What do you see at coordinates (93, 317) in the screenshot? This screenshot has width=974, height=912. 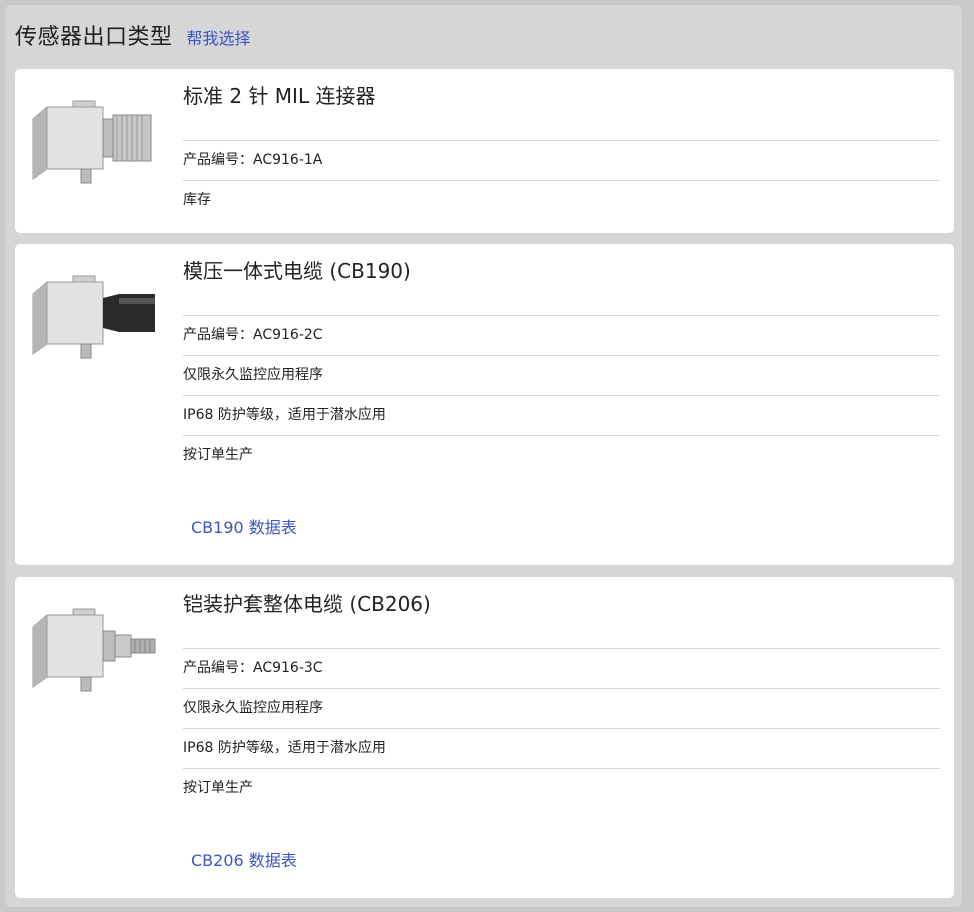 I see `sensor-molded-cable-image` at bounding box center [93, 317].